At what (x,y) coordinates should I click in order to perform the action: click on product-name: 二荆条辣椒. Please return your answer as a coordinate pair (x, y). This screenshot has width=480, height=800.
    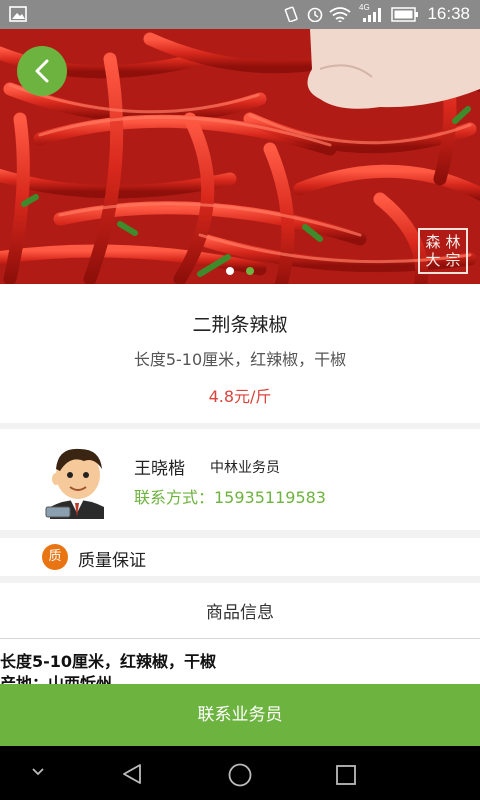
    Looking at the image, I should click on (240, 325).